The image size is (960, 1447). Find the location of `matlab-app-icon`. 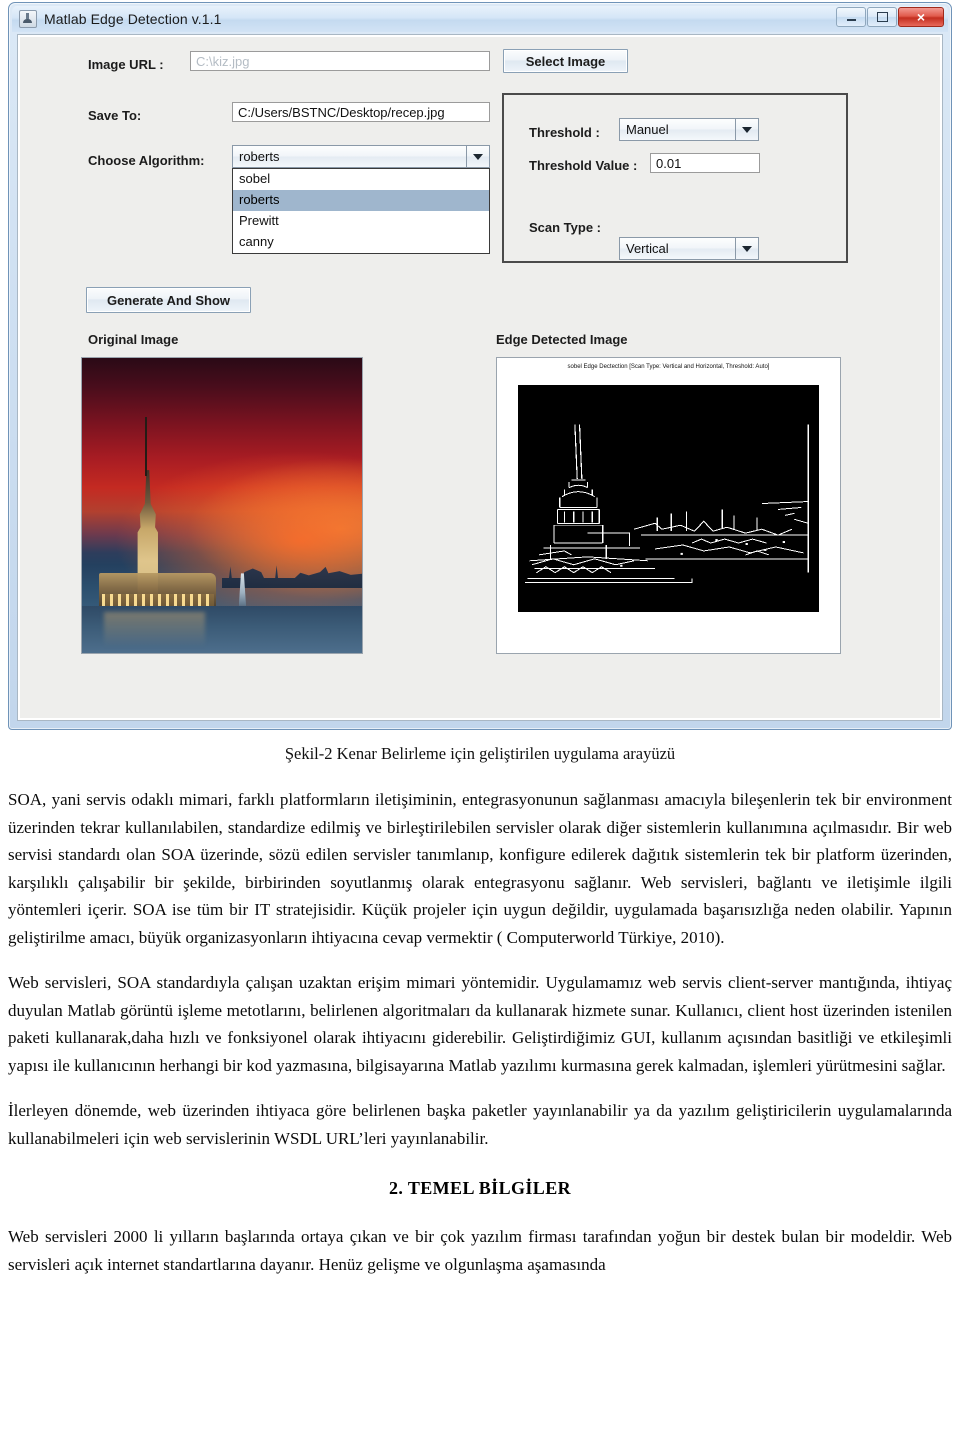

matlab-app-icon is located at coordinates (28, 19).